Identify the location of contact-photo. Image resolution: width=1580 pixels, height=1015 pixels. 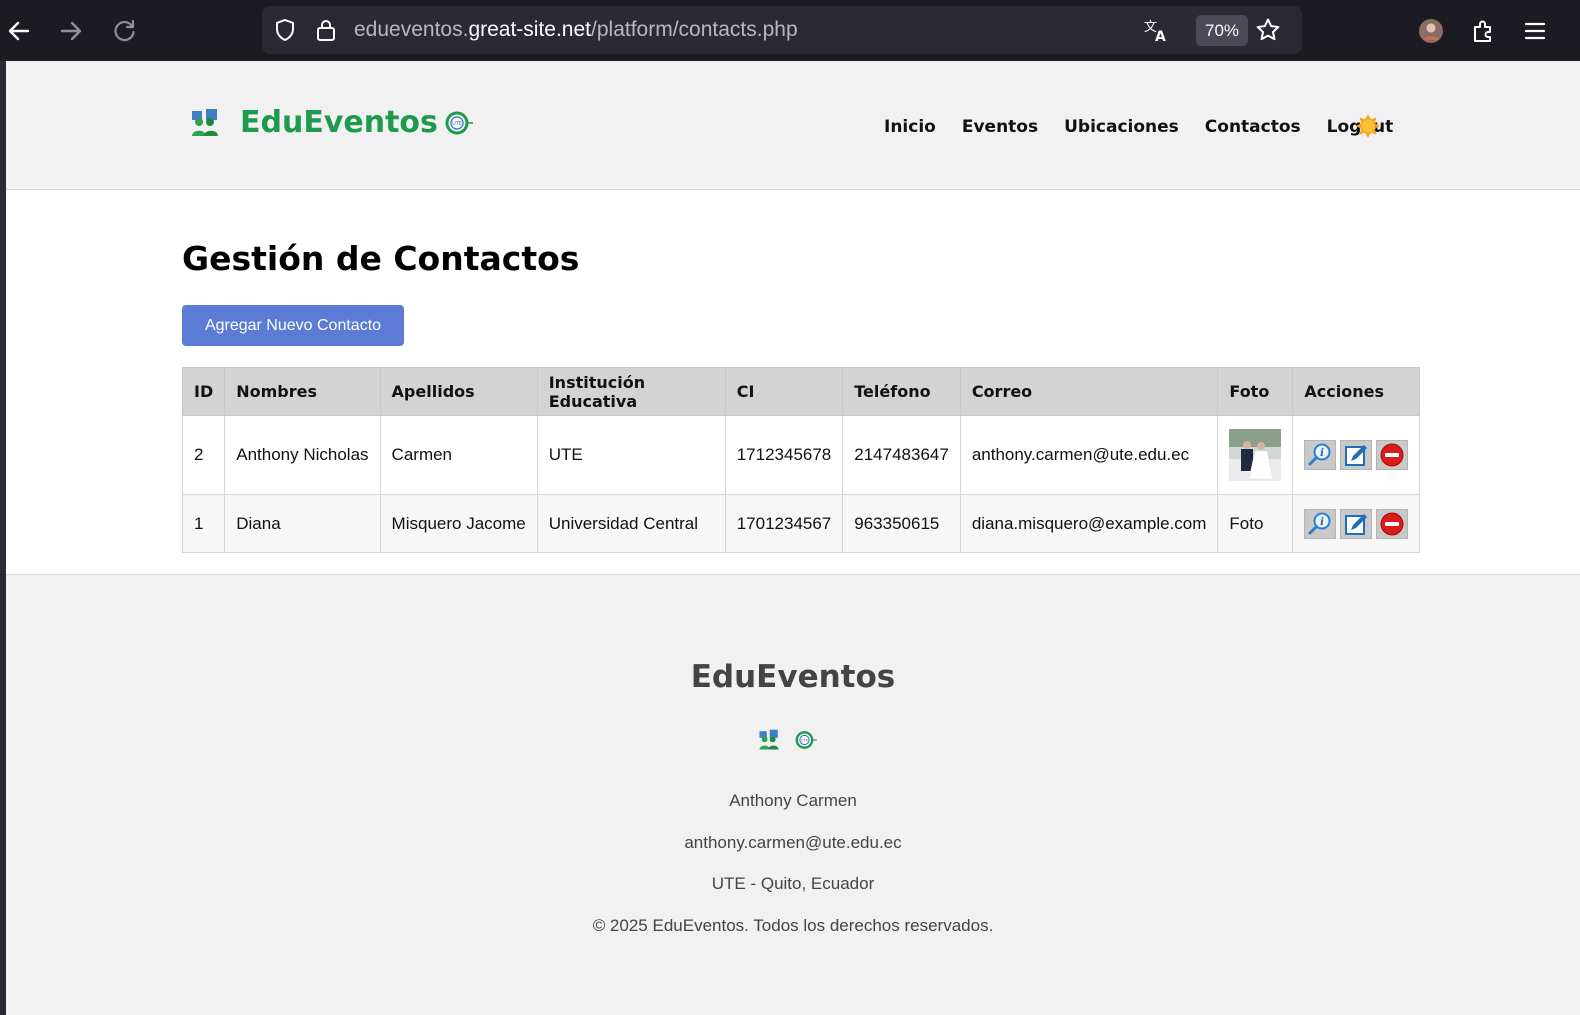
(1255, 455).